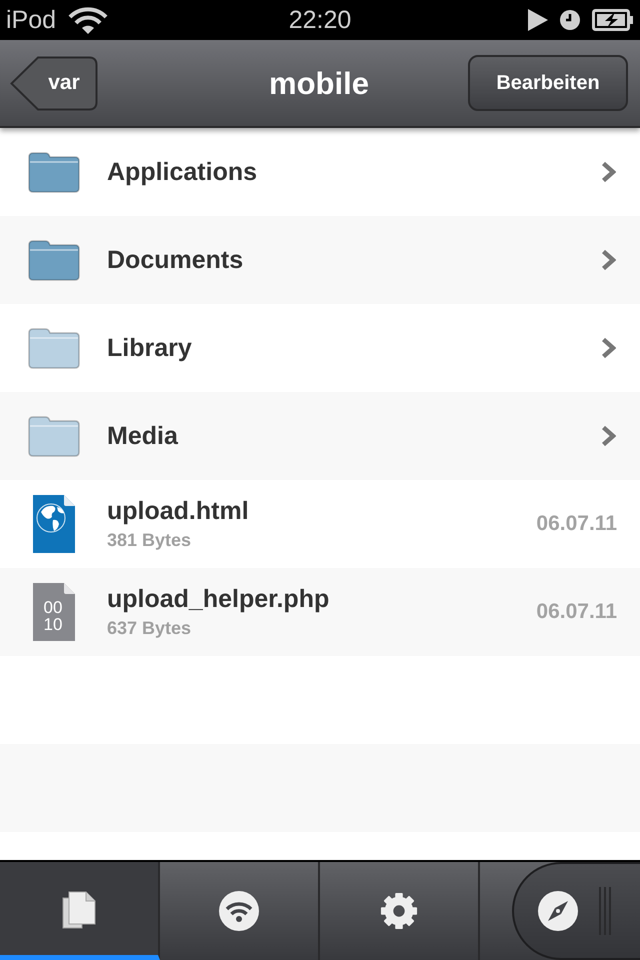  What do you see at coordinates (149, 628) in the screenshot?
I see `file-size: 637 Bytes` at bounding box center [149, 628].